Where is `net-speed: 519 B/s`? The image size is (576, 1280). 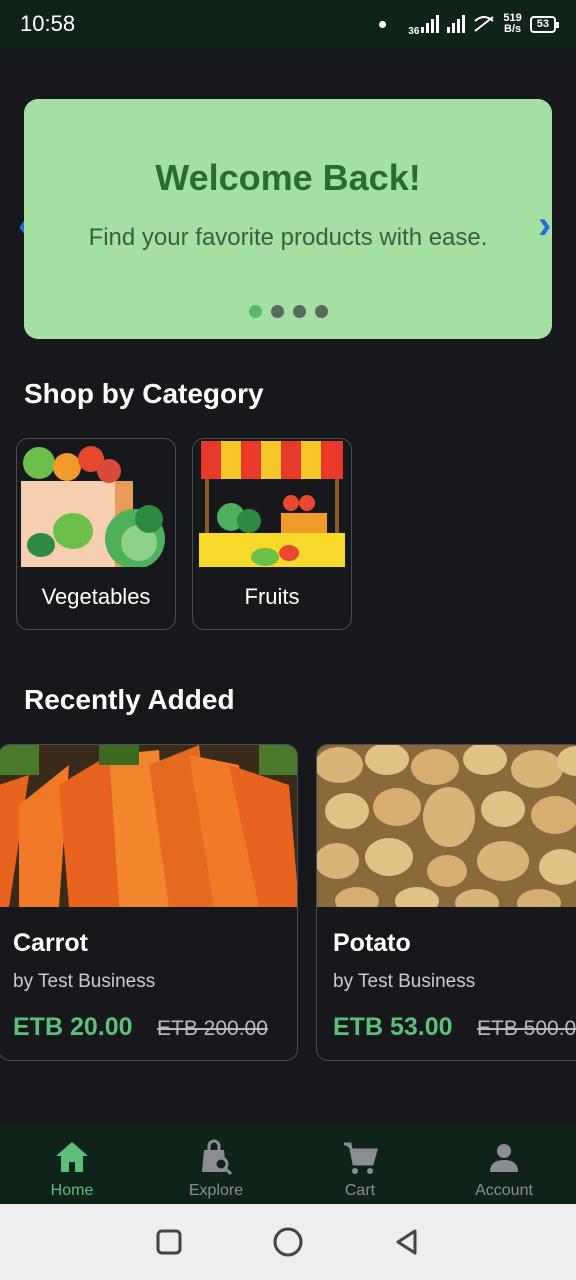 net-speed: 519 B/s is located at coordinates (512, 24).